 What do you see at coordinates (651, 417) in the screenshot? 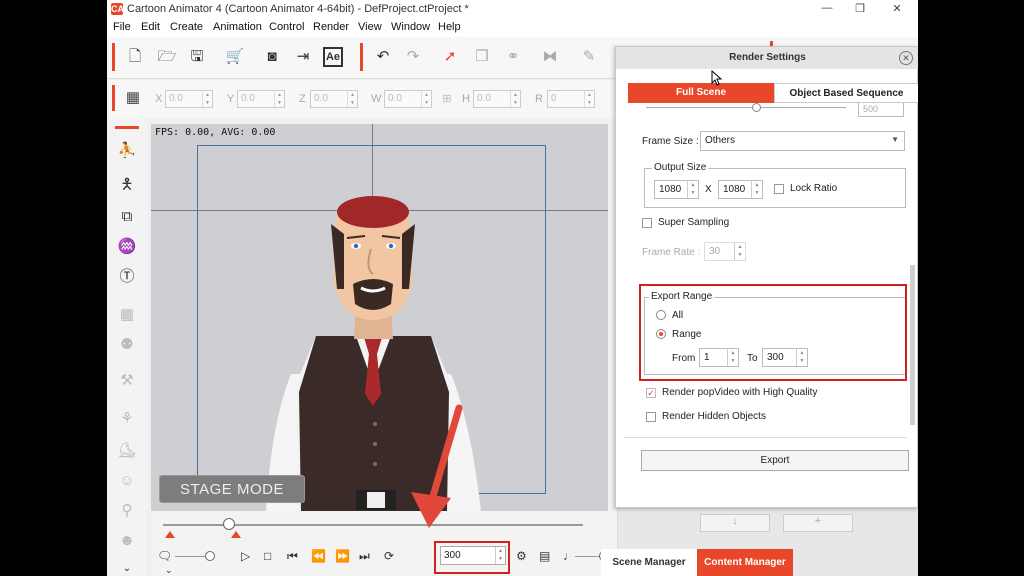
I see `hidden-objects-checkbox` at bounding box center [651, 417].